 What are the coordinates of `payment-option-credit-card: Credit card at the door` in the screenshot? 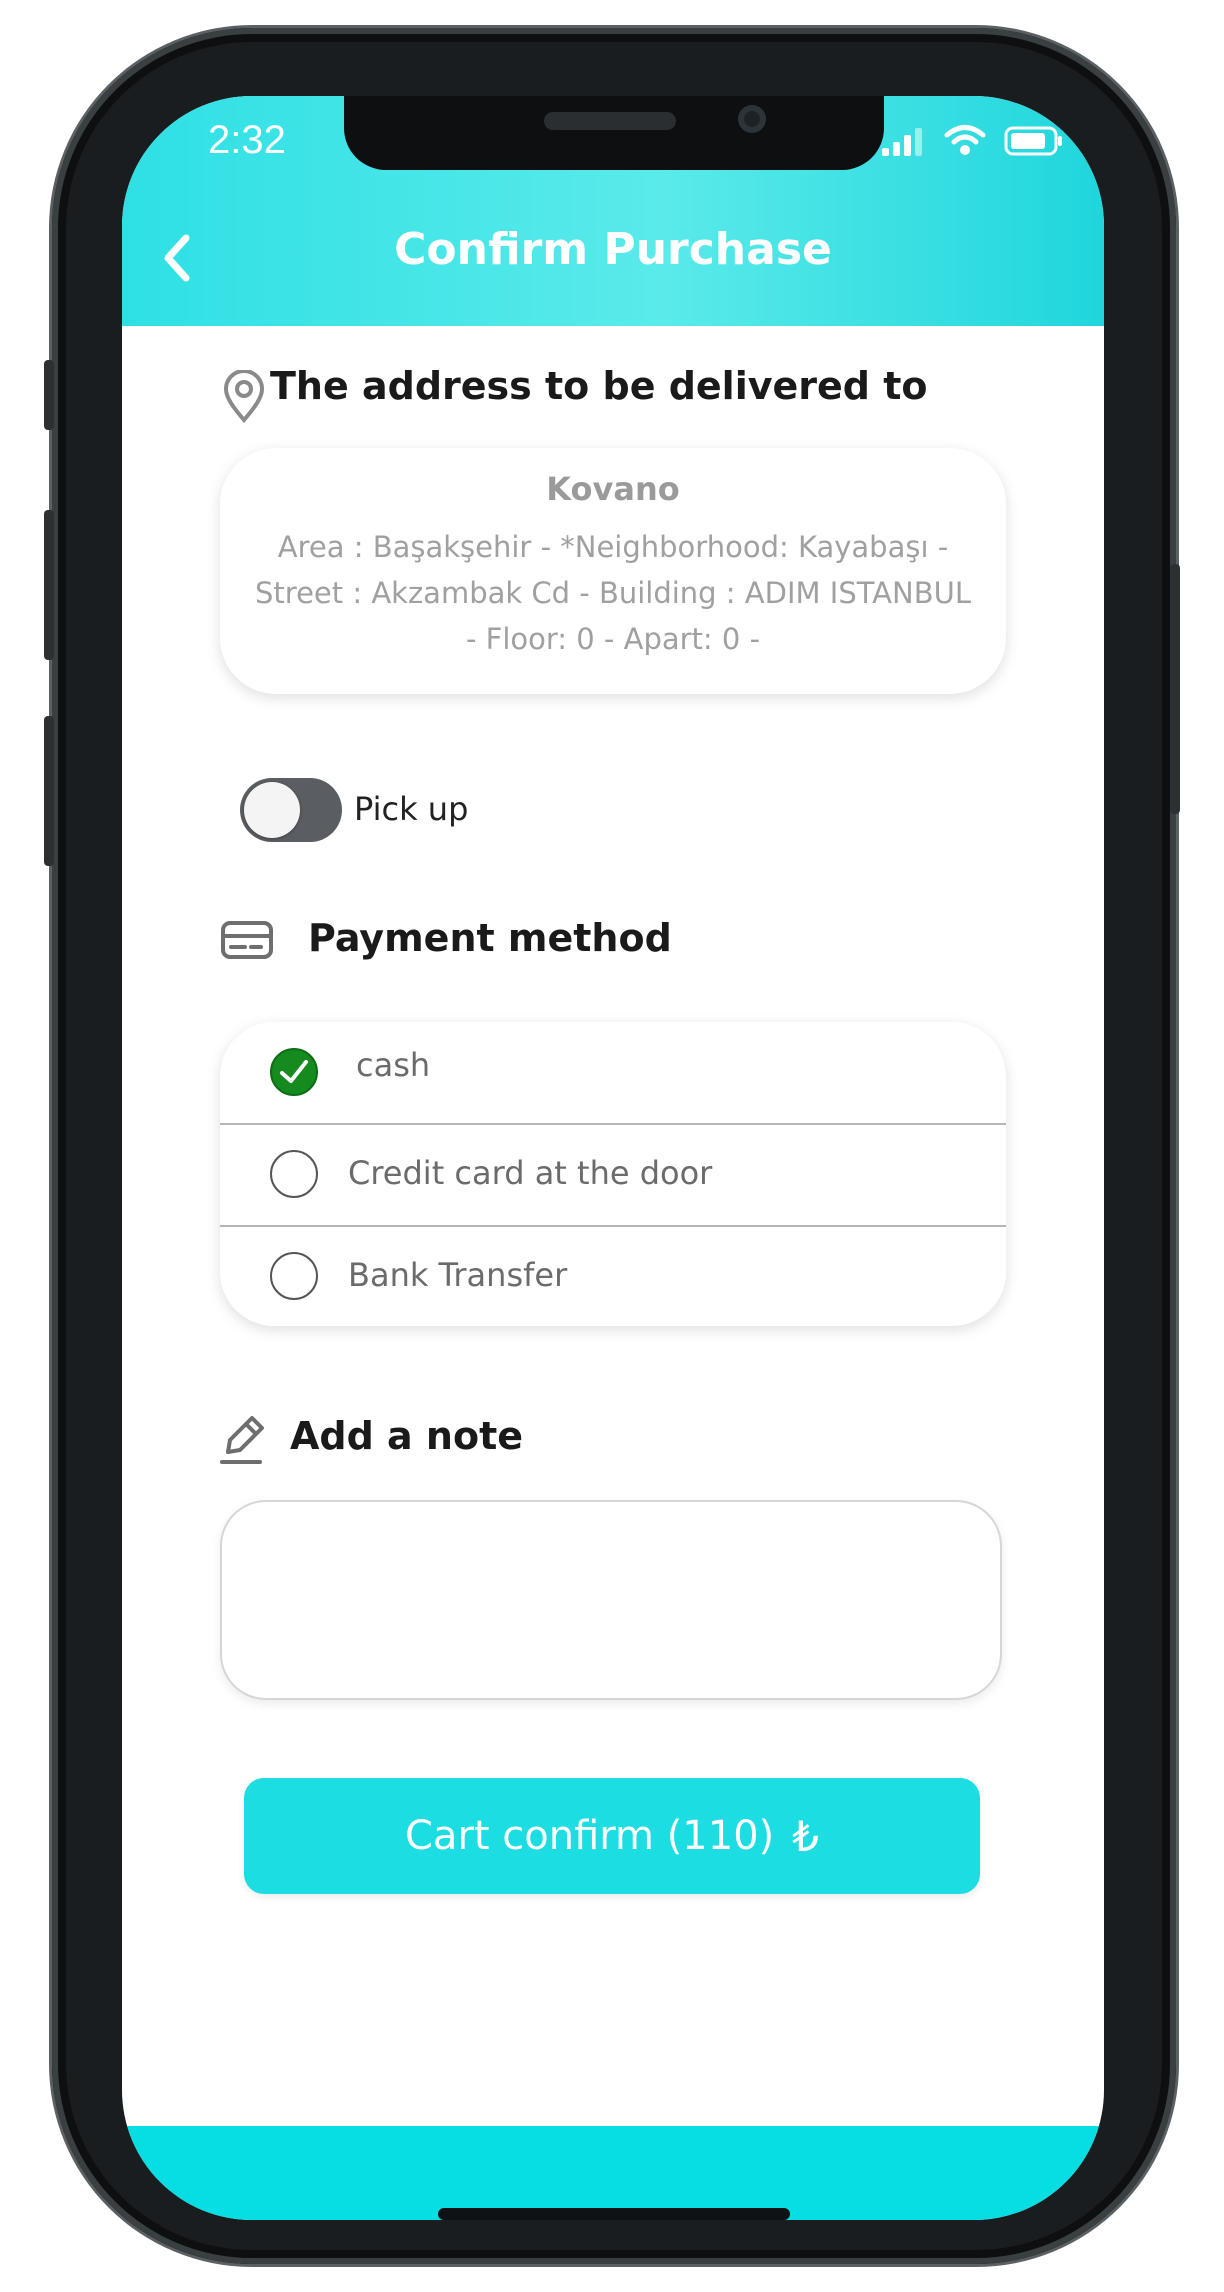 It's located at (613, 1175).